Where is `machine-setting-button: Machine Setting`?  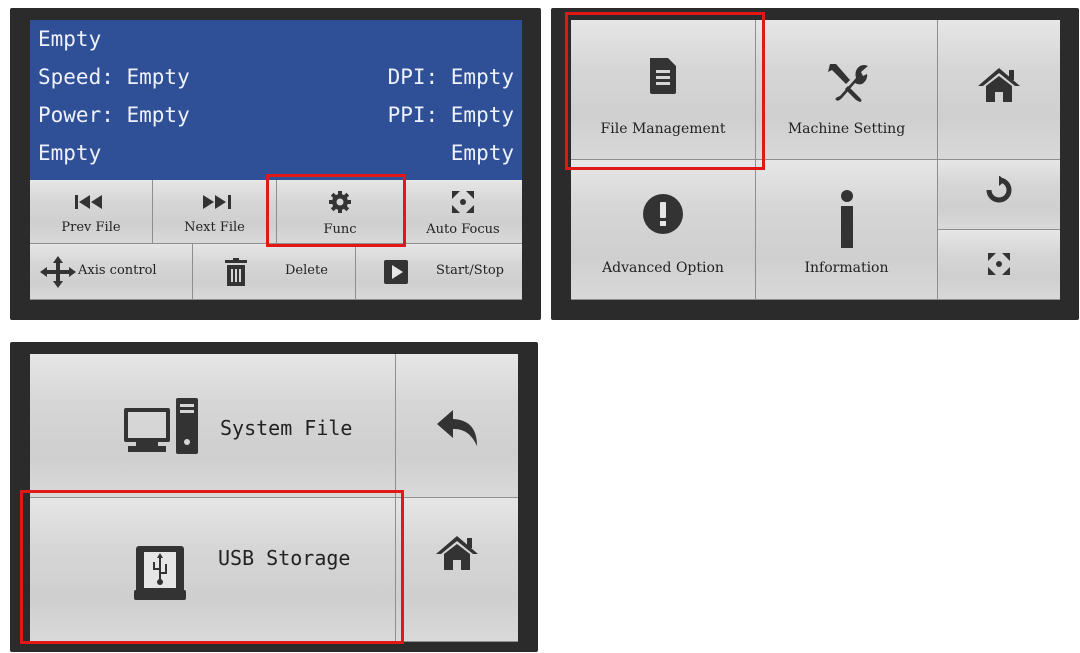
machine-setting-button: Machine Setting is located at coordinates (847, 90).